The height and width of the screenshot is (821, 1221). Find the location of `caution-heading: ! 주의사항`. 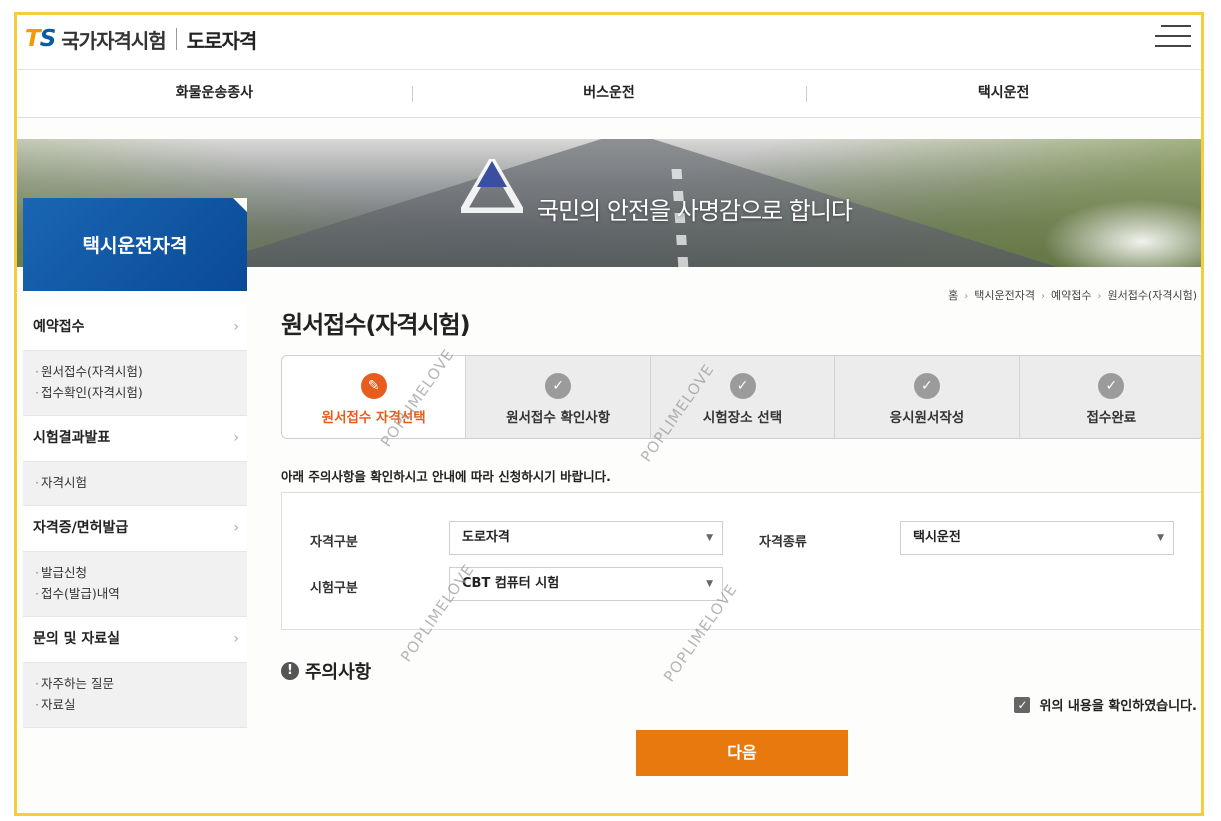

caution-heading: ! 주의사항 is located at coordinates (326, 671).